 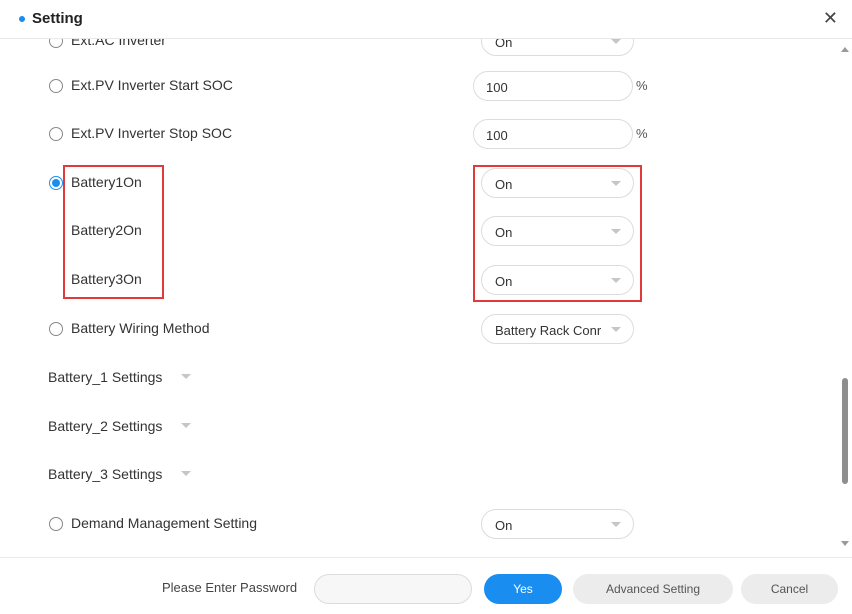 What do you see at coordinates (152, 133) in the screenshot?
I see `label-pv-stop-soc: Ext.PV Inverter Stop SOC` at bounding box center [152, 133].